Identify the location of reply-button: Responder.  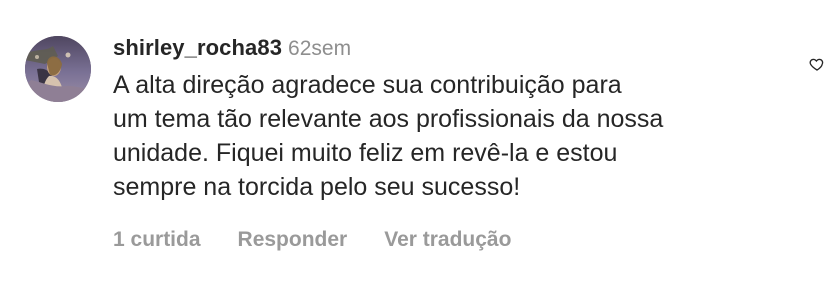
(293, 240).